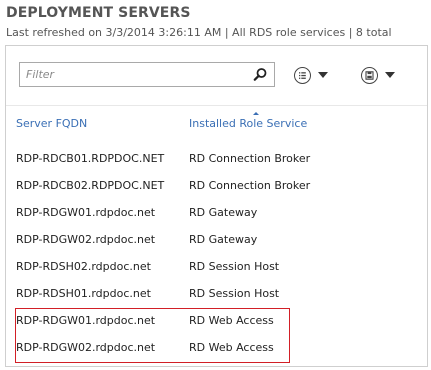 Image resolution: width=431 pixels, height=370 pixels. I want to click on list-icon, so click(302, 75).